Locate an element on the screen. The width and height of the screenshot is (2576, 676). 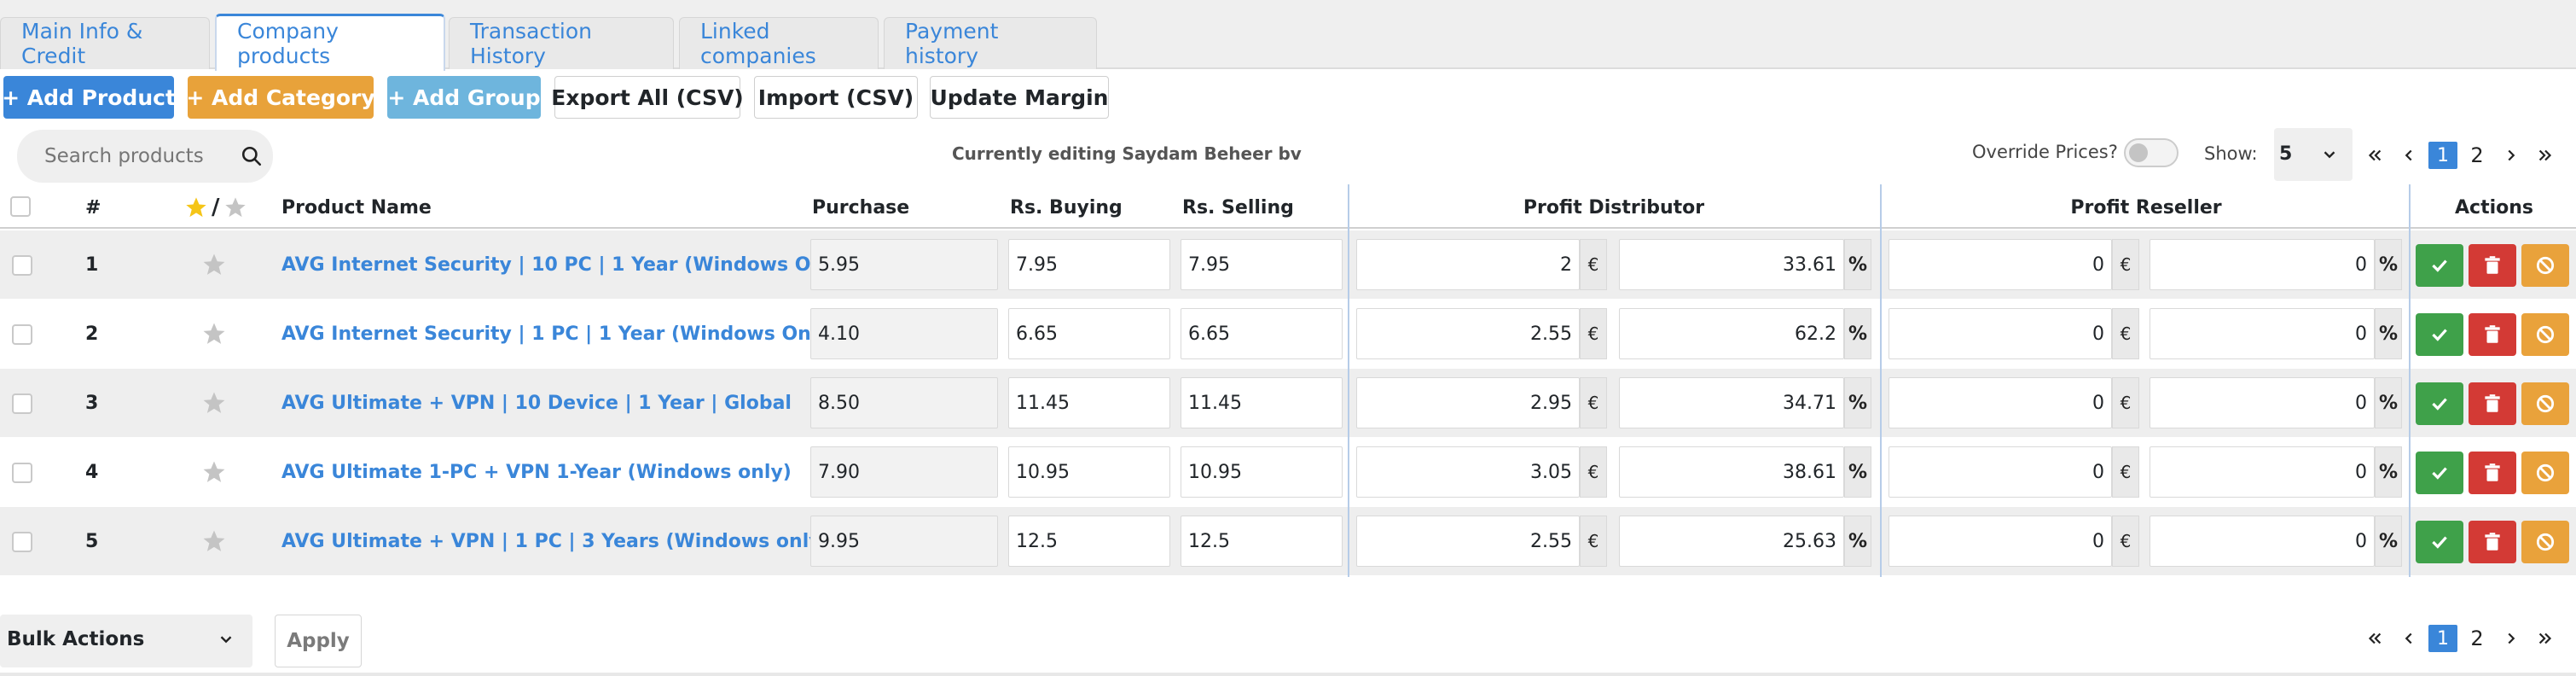
trash-icon is located at coordinates (2492, 473).